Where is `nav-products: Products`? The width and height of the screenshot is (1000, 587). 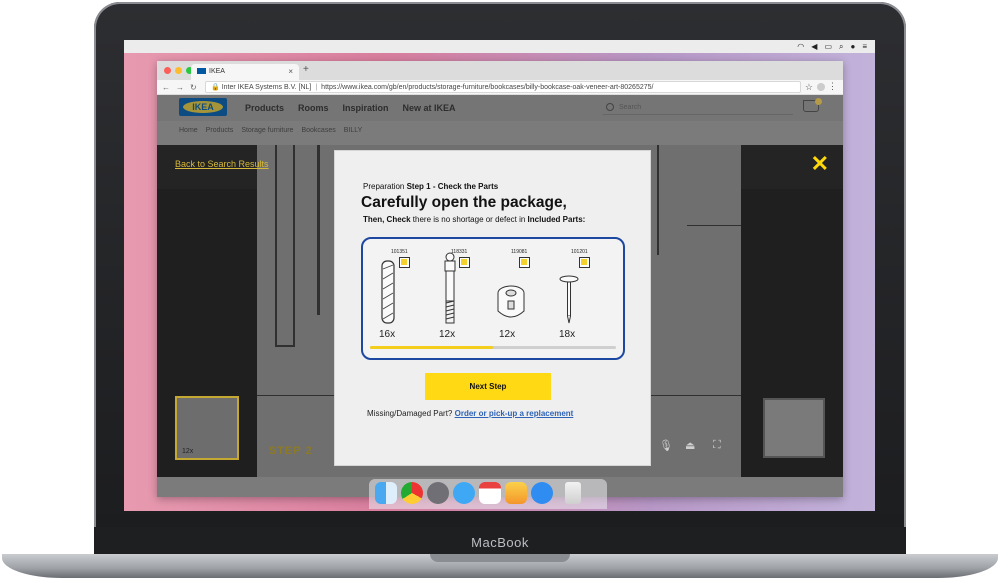
nav-products: Products is located at coordinates (264, 108).